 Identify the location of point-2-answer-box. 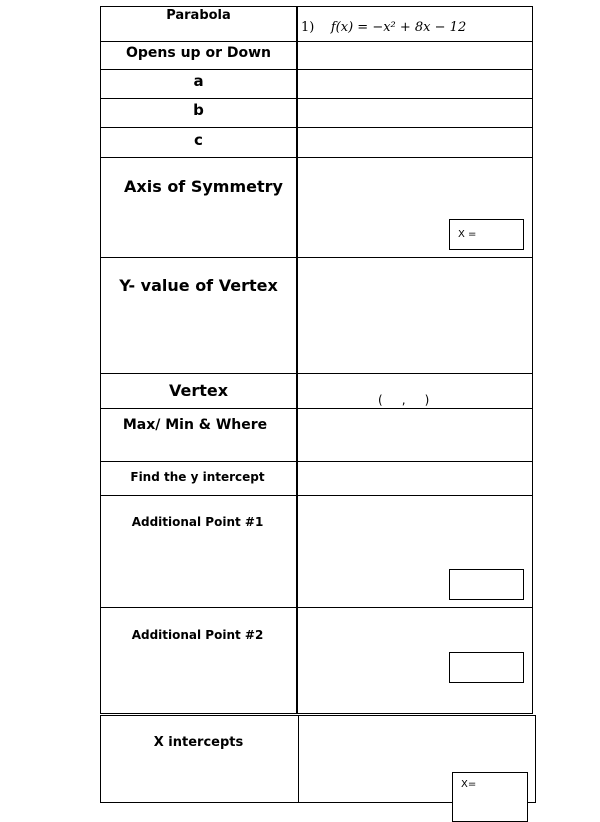
(486, 667).